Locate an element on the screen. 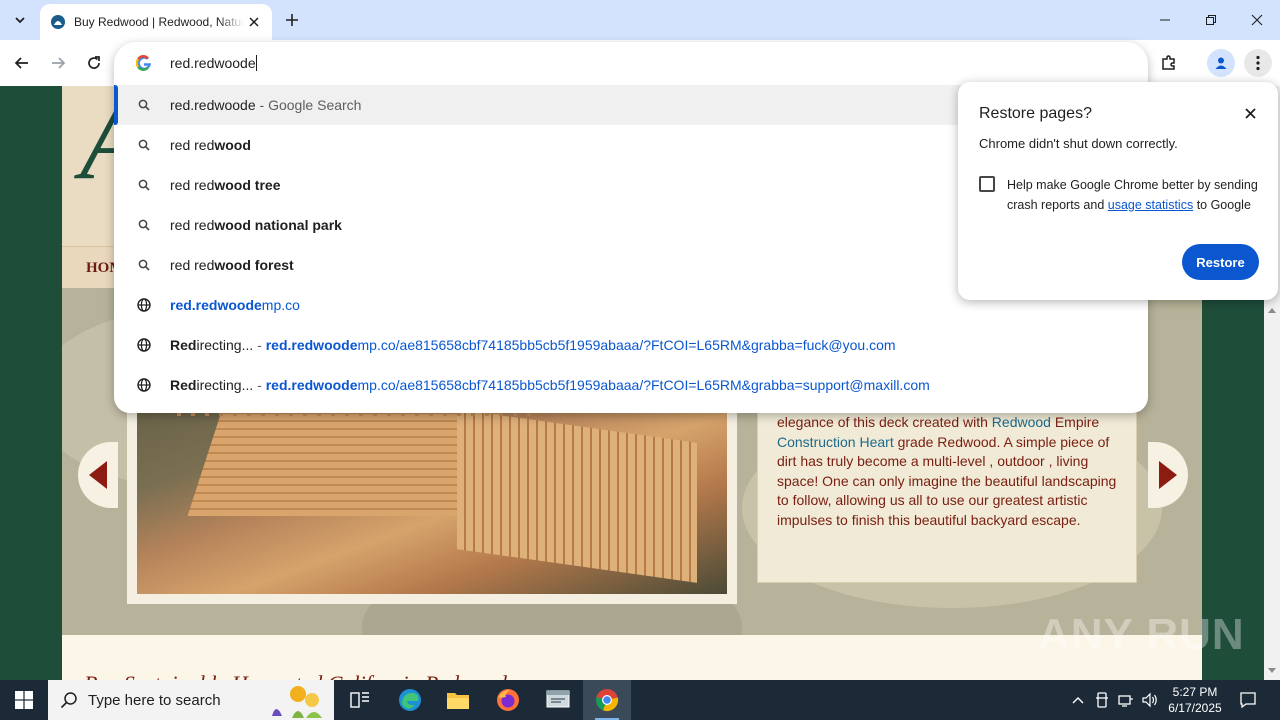  edge-icon is located at coordinates (410, 700).